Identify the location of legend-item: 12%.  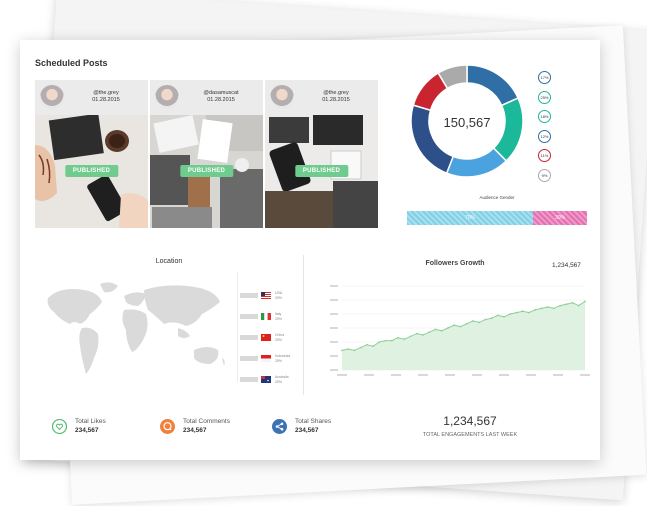
(544, 137).